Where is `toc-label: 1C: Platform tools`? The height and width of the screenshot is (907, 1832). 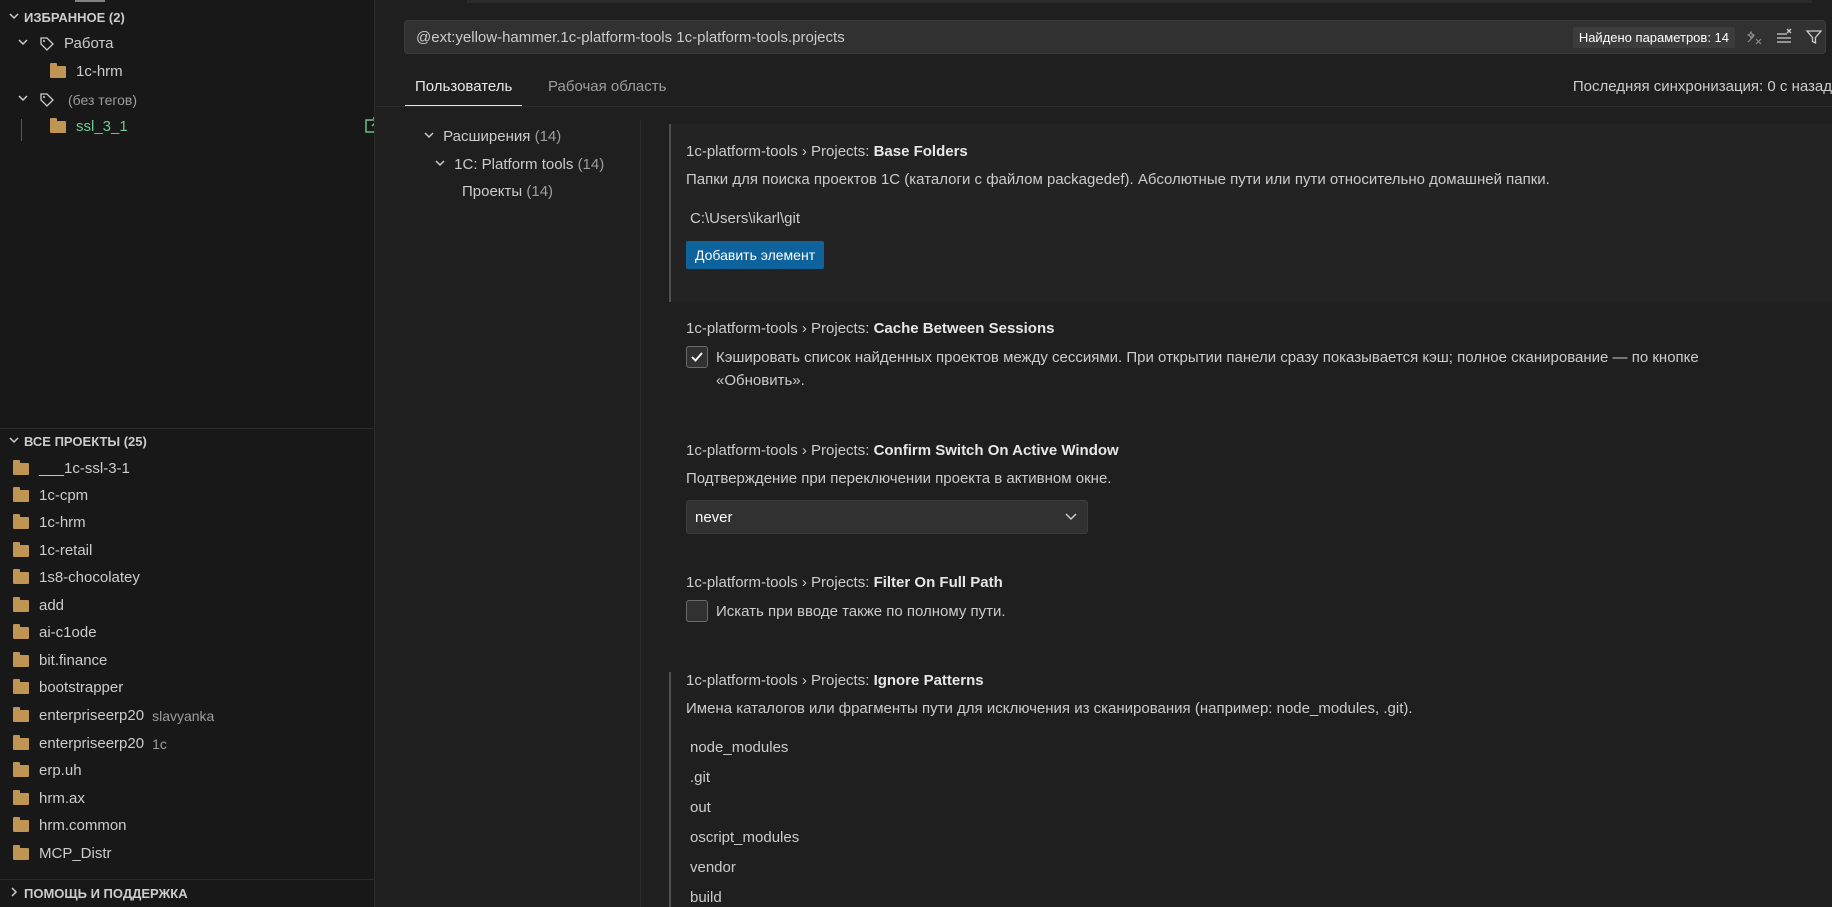
toc-label: 1C: Platform tools is located at coordinates (514, 164).